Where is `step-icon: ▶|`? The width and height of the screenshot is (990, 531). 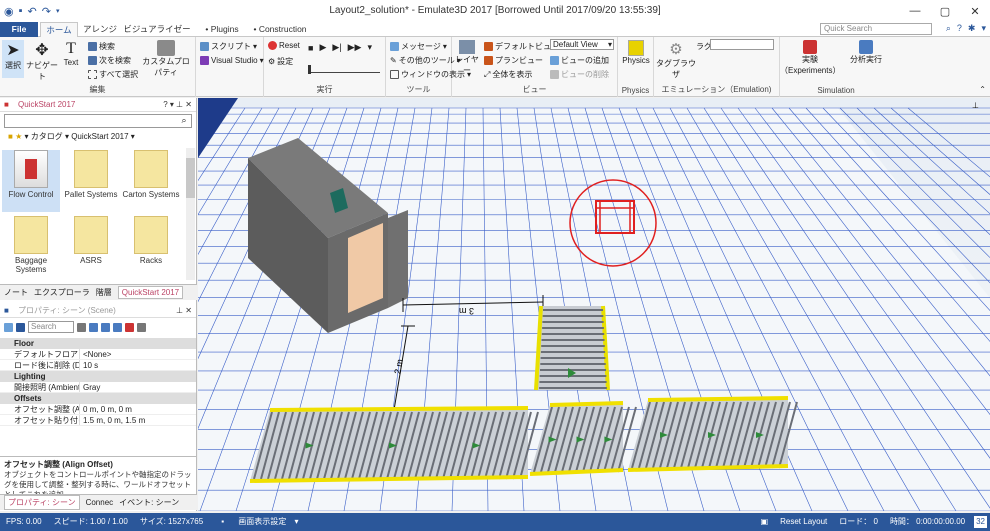 step-icon: ▶| is located at coordinates (336, 47).